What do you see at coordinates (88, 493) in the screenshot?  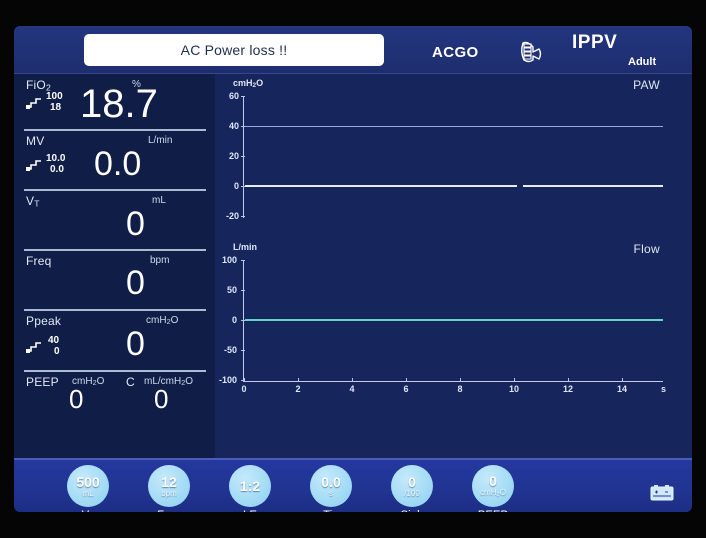 I see `control-vt-unit: mL` at bounding box center [88, 493].